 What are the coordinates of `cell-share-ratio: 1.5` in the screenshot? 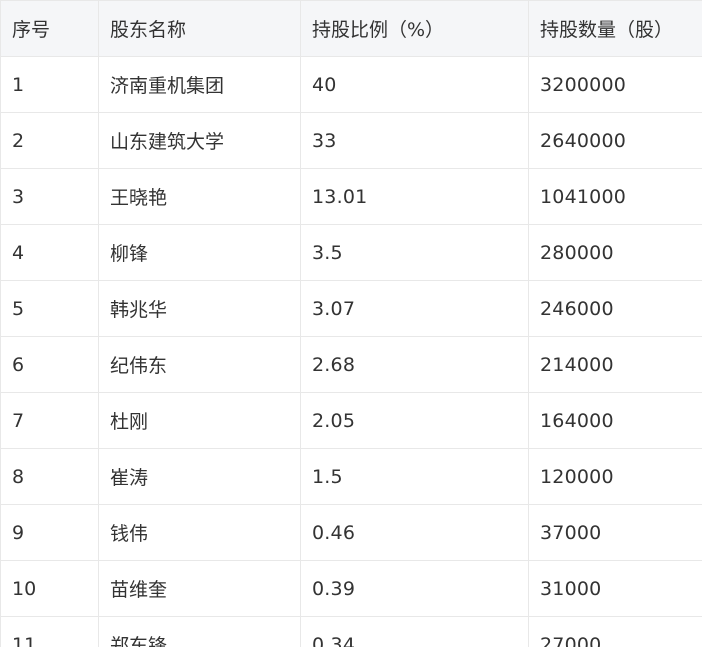 It's located at (414, 476).